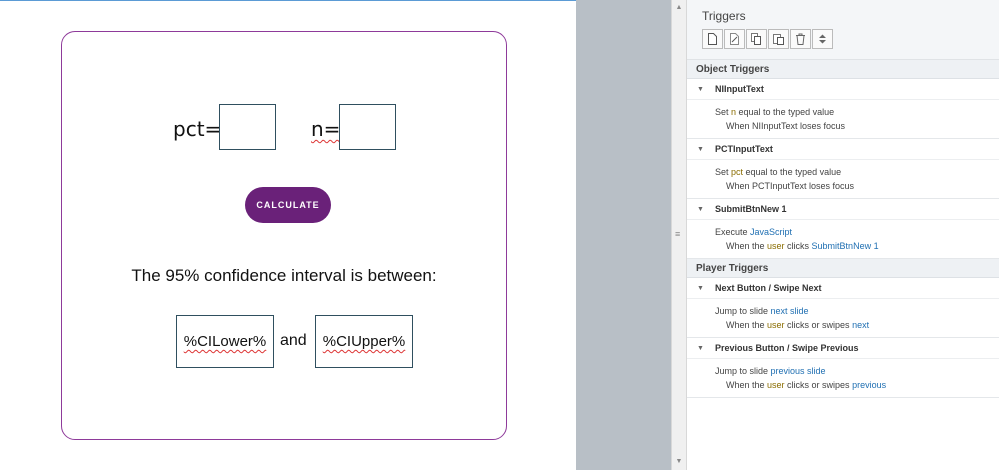  Describe the element at coordinates (843, 288) in the screenshot. I see `trigger-group-header: ▼ Next Button / Swipe Next` at that location.